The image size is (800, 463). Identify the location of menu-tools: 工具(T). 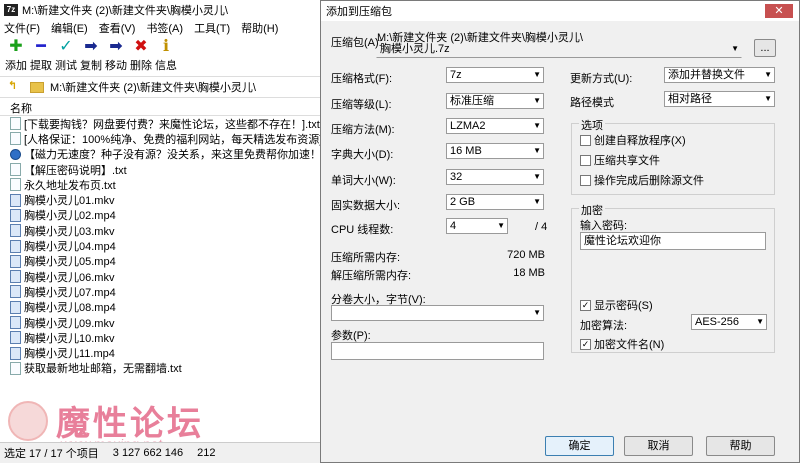
(212, 28).